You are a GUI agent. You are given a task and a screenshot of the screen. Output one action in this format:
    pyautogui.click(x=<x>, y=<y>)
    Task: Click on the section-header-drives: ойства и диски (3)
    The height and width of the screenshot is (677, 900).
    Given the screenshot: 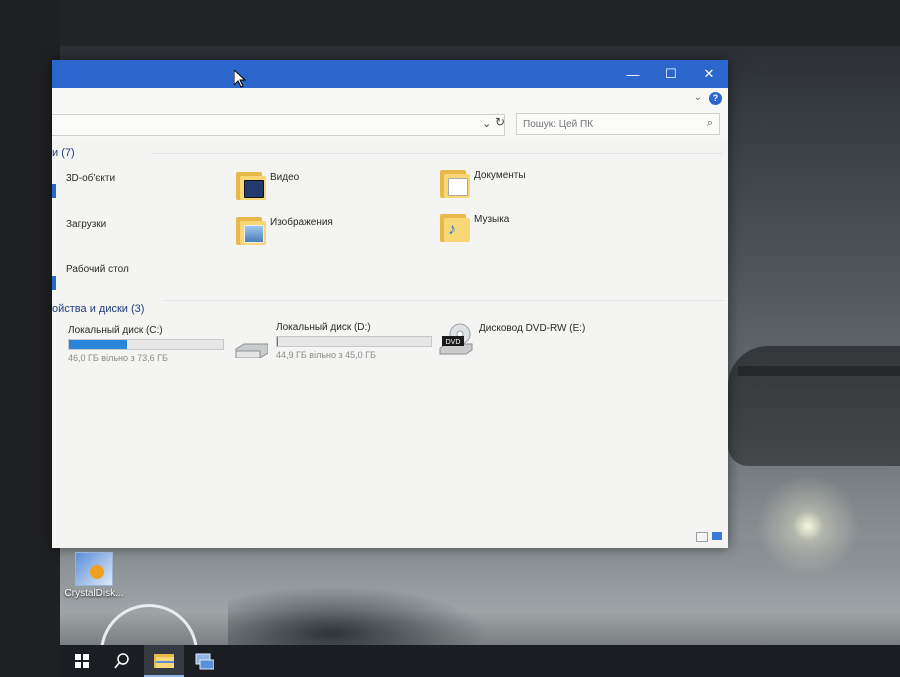 What is the action you would take?
    pyautogui.click(x=98, y=309)
    